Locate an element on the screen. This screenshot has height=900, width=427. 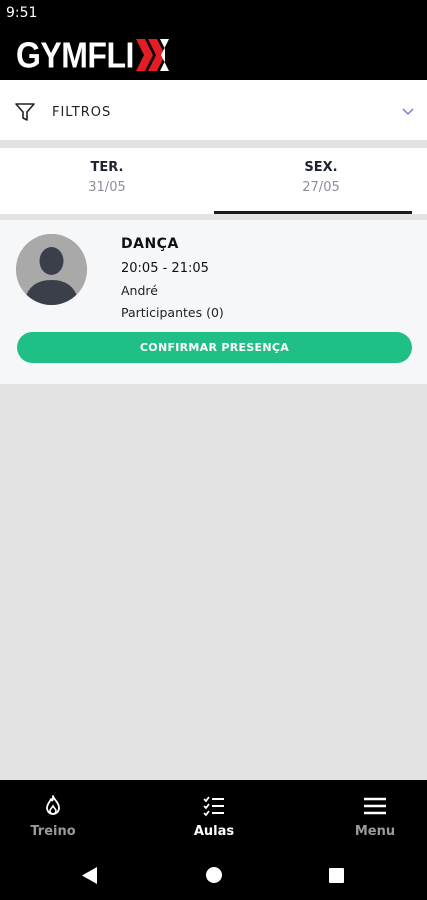
nav-item-treino: Treino is located at coordinates (61, 815).